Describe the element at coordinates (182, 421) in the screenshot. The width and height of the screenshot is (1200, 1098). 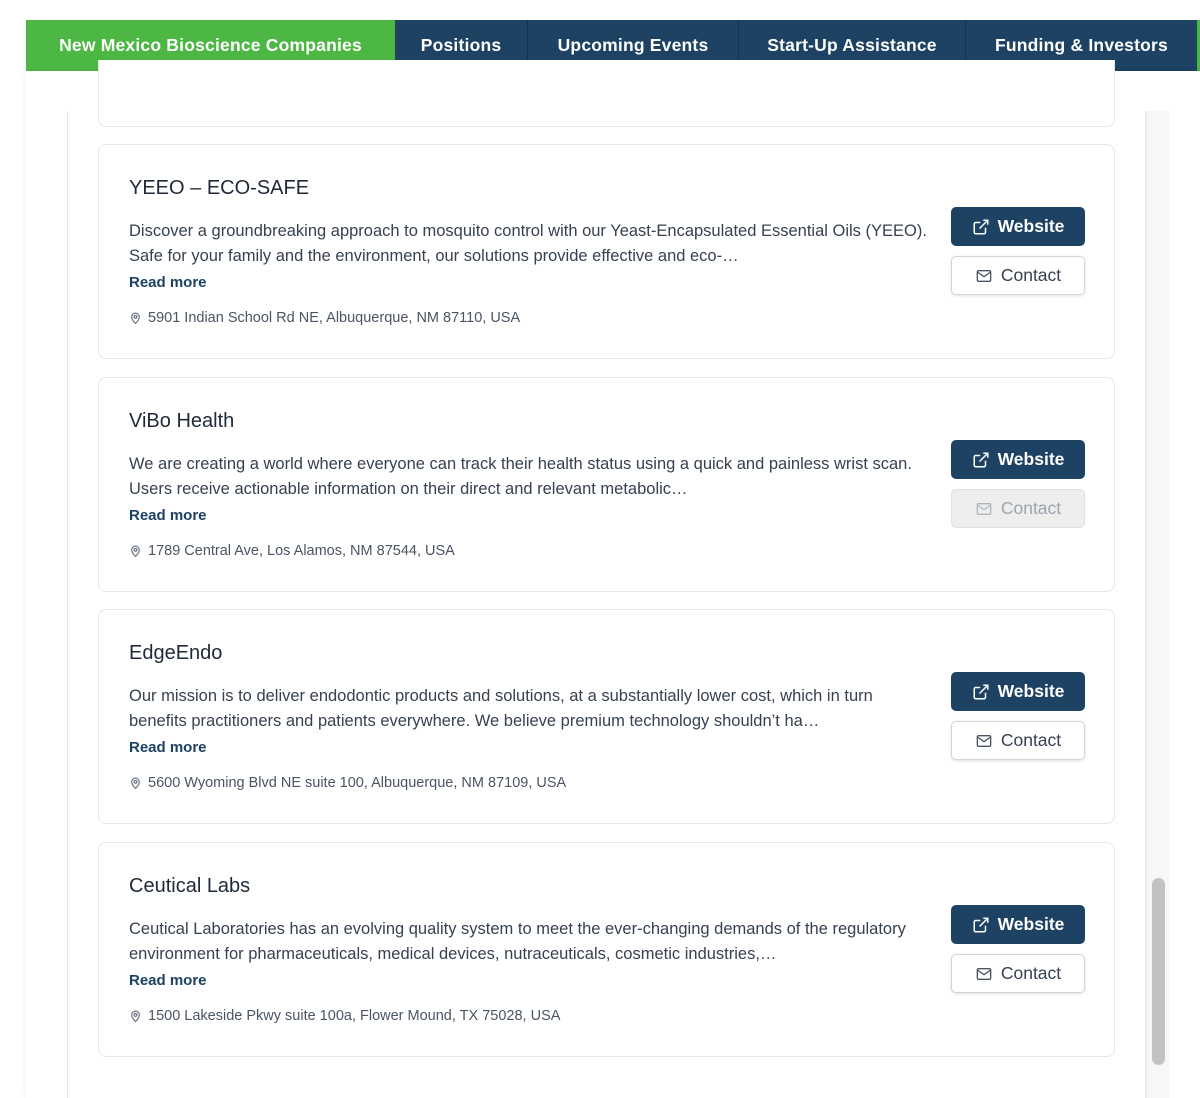
I see `company-name: ViBo Health` at that location.